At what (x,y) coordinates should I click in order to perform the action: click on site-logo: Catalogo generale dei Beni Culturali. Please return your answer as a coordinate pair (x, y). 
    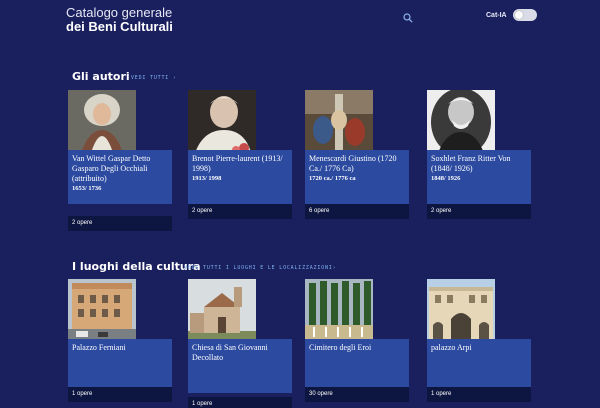
    Looking at the image, I should click on (119, 20).